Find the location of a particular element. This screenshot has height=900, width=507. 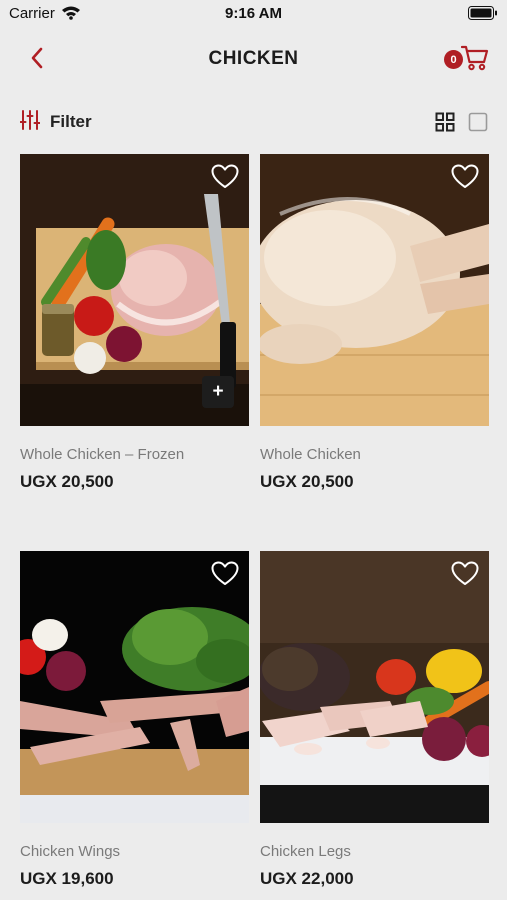

shopping-cart-icon is located at coordinates (474, 60).